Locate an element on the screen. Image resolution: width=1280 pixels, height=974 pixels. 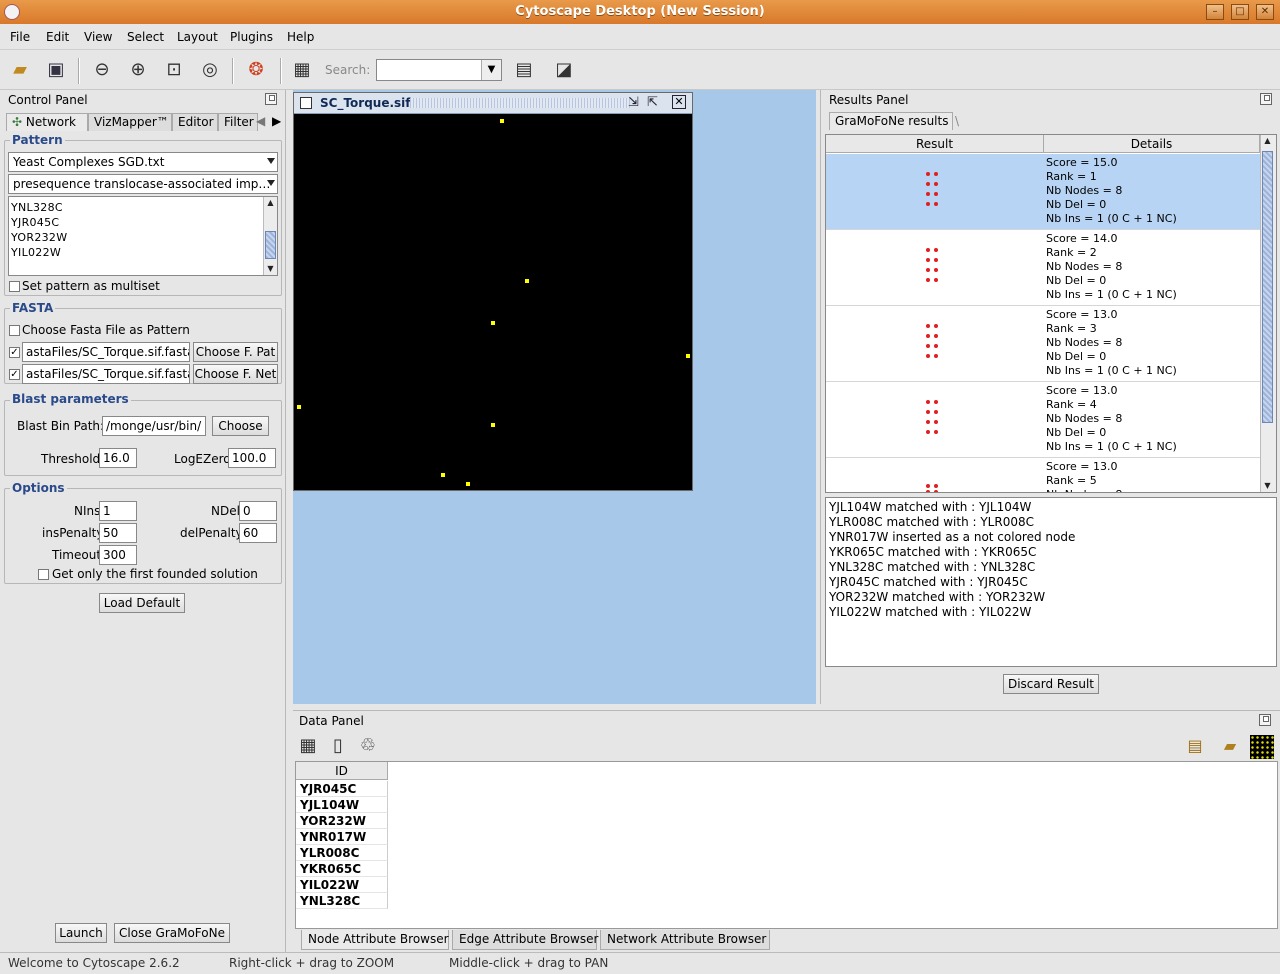
notes-icon: ▤ is located at coordinates (1195, 746).